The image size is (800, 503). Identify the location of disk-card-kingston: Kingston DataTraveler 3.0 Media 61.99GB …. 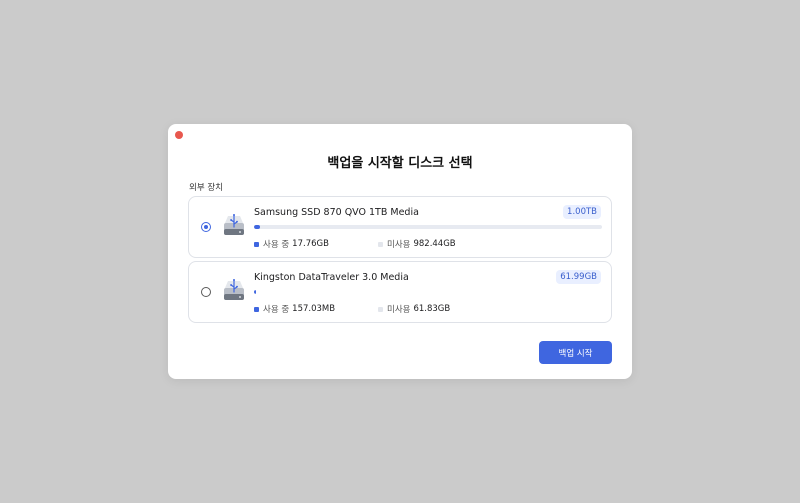
(400, 292).